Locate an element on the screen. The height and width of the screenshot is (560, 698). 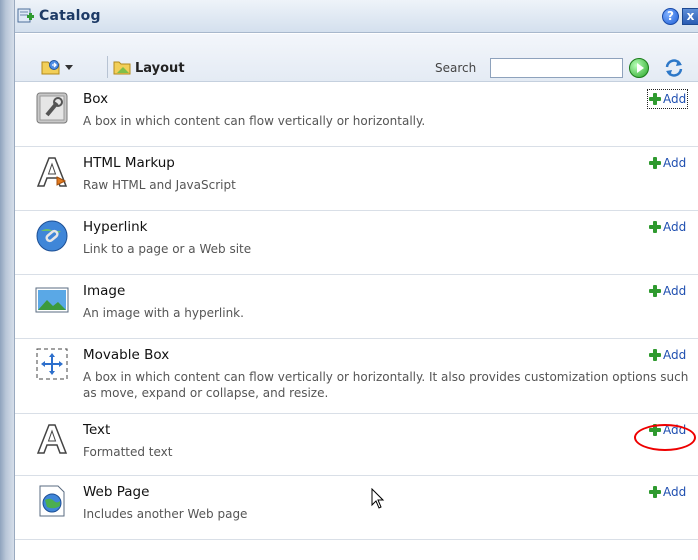
toolbar: Layout Search is located at coordinates (356, 58).